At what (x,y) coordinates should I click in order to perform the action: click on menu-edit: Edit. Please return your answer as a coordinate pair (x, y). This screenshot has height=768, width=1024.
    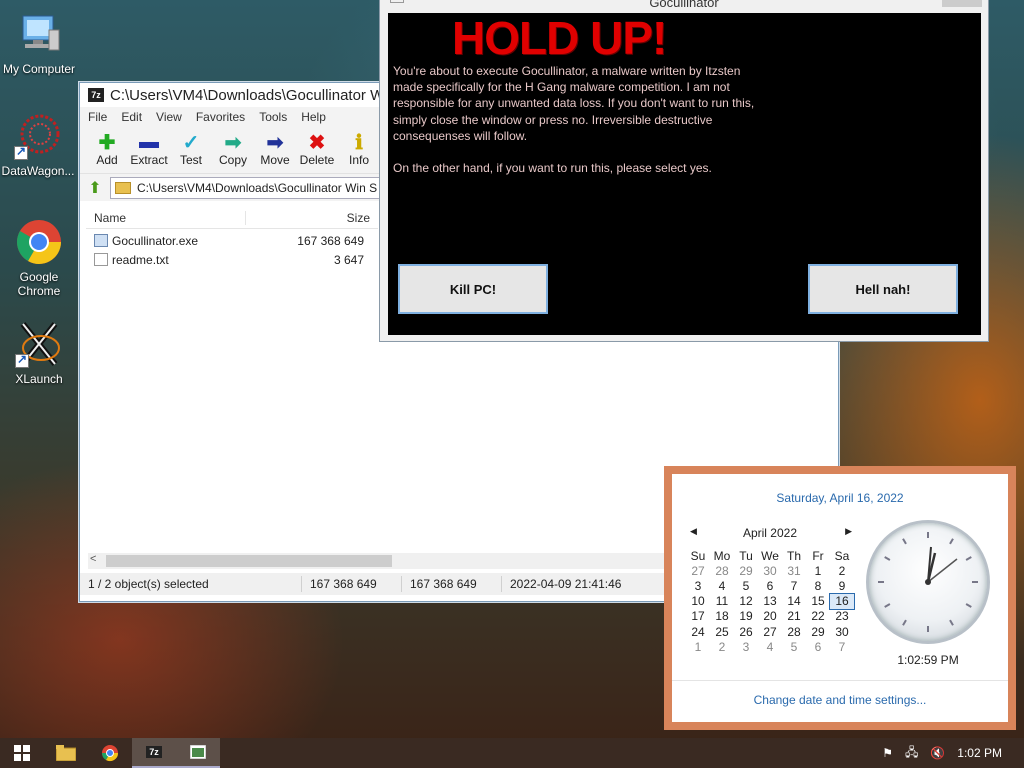
    Looking at the image, I should click on (131, 117).